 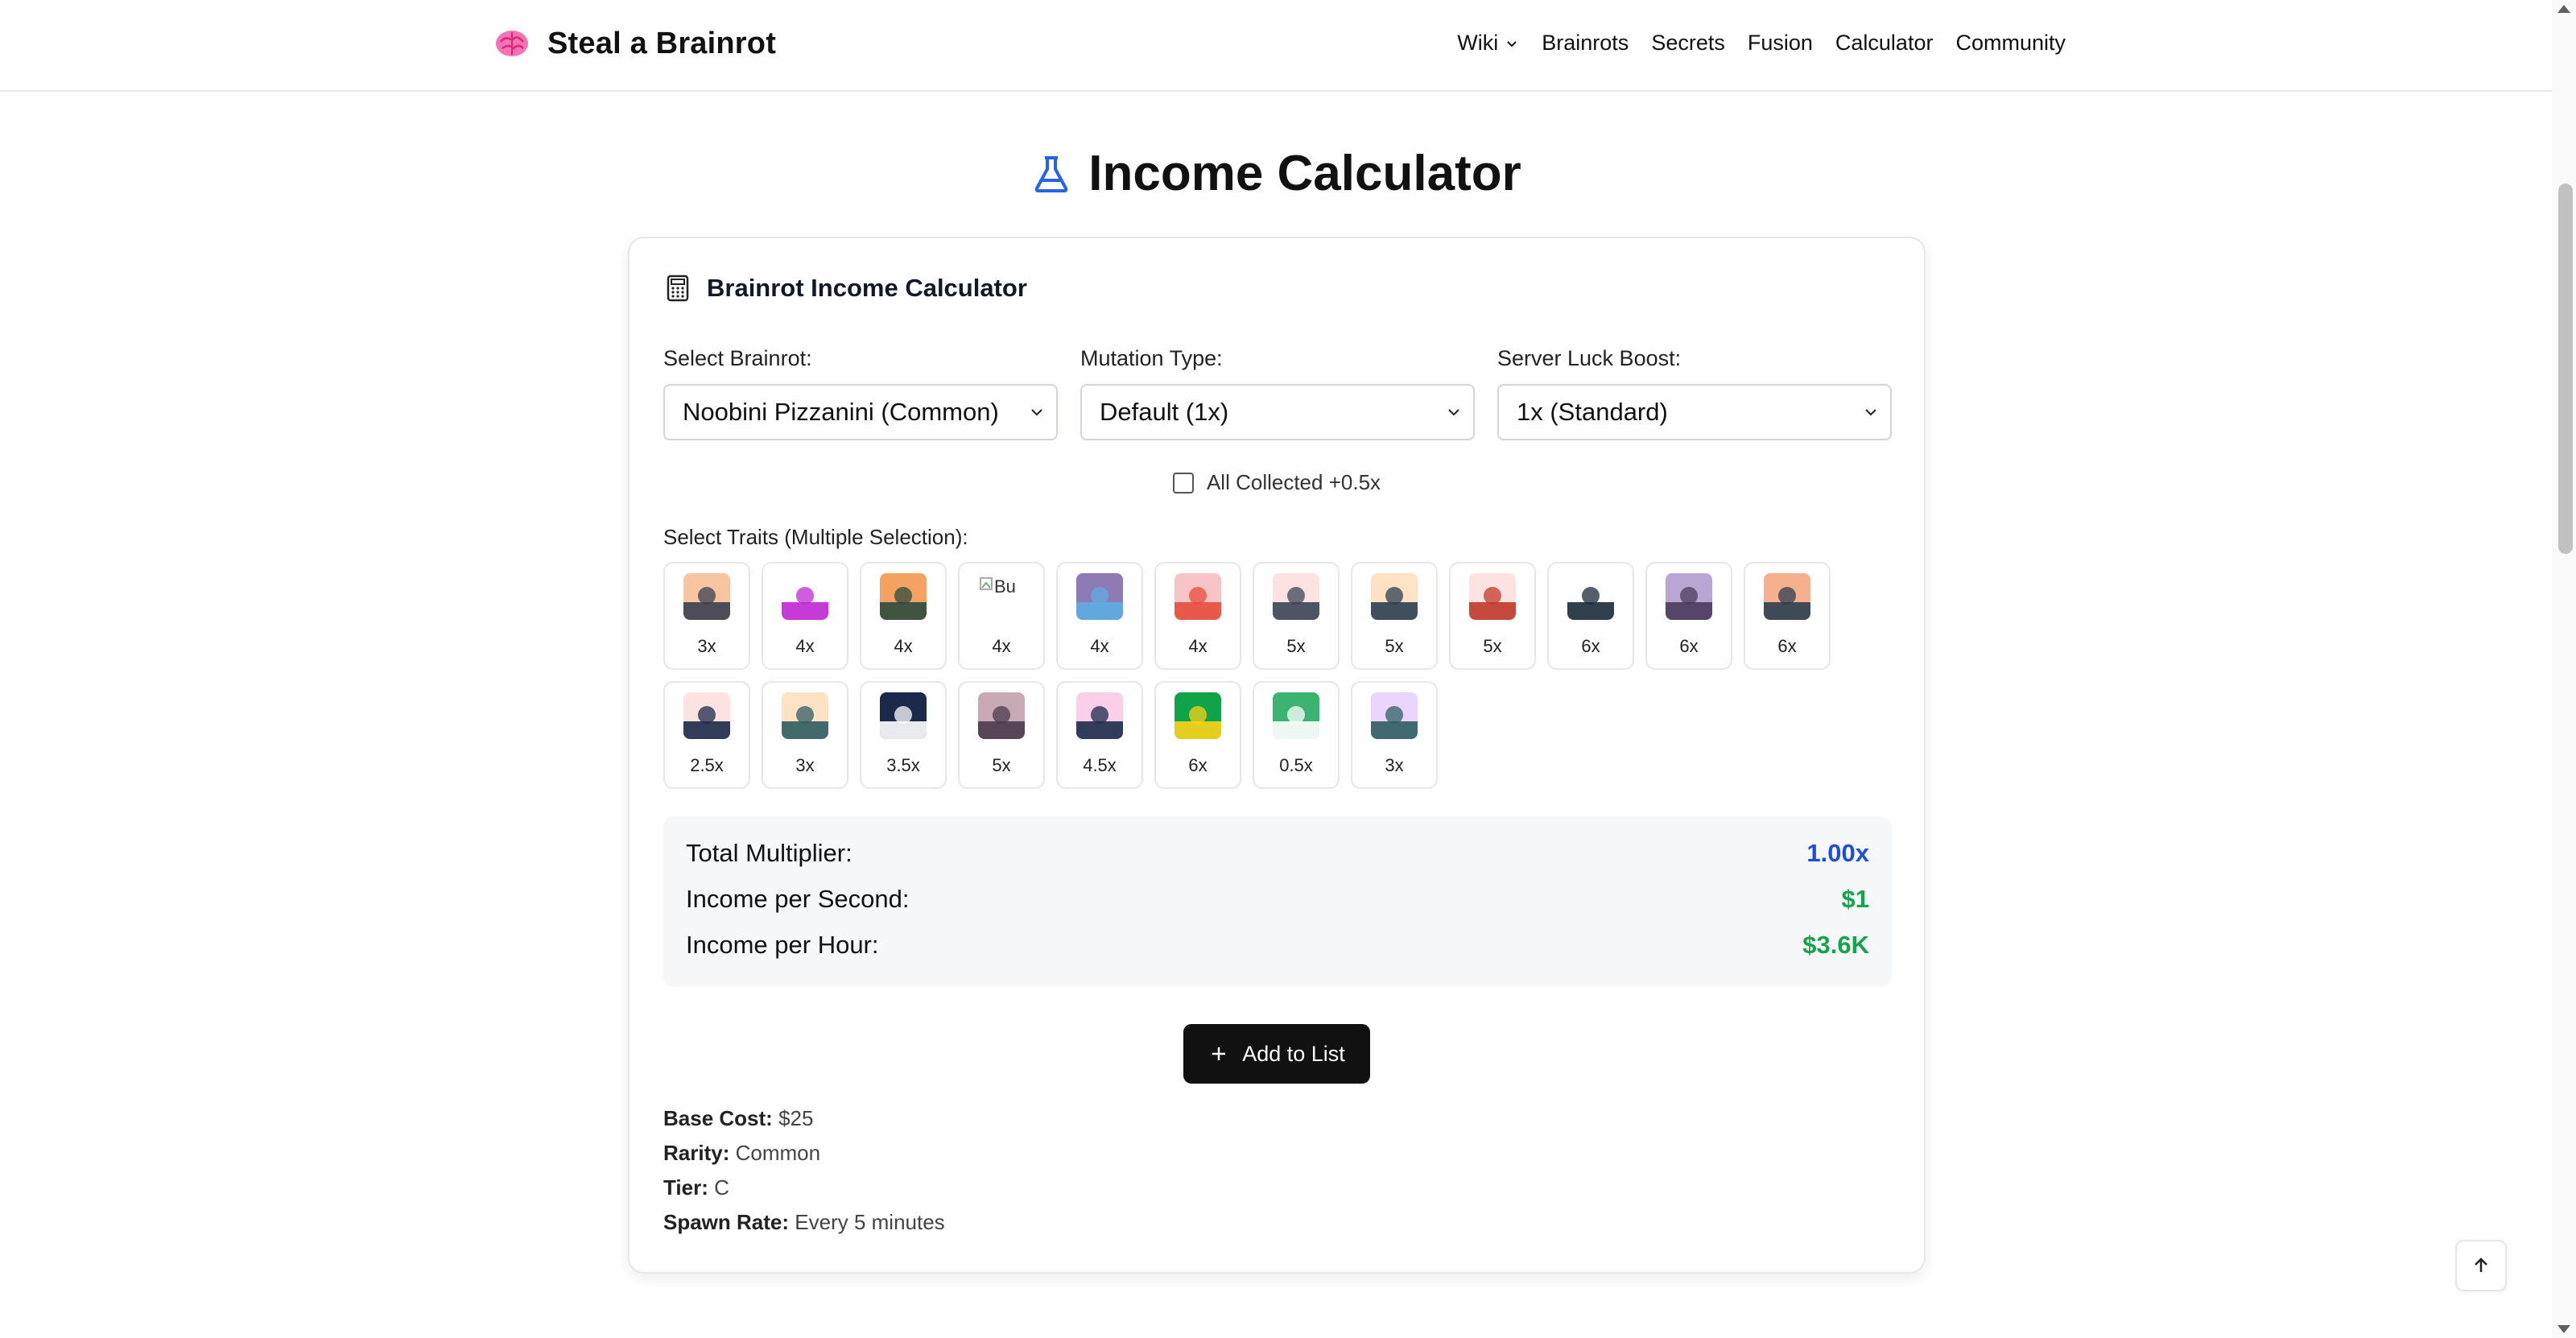 I want to click on scroll-down-icon, so click(x=2563, y=1329).